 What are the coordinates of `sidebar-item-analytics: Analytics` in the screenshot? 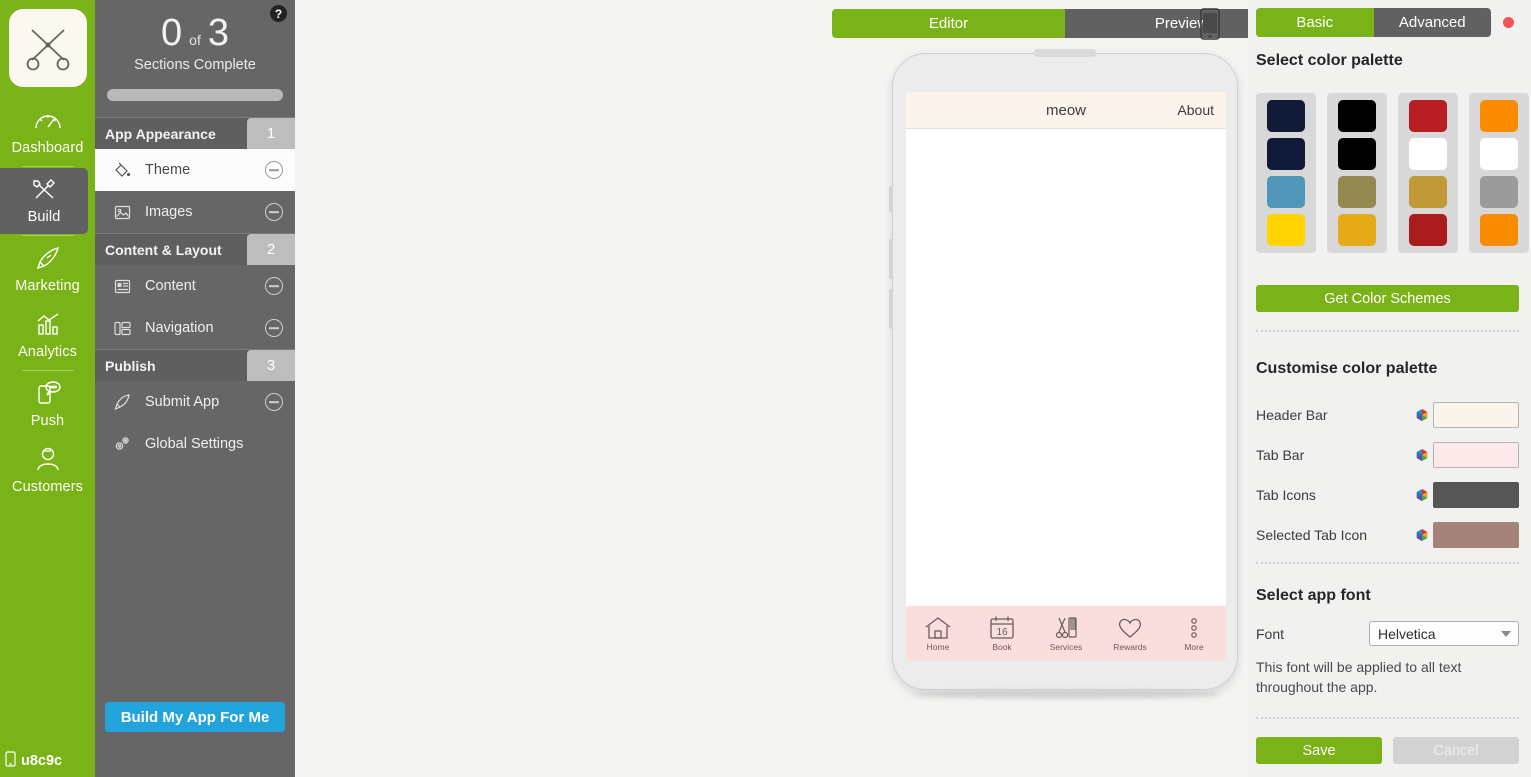 It's located at (47, 336).